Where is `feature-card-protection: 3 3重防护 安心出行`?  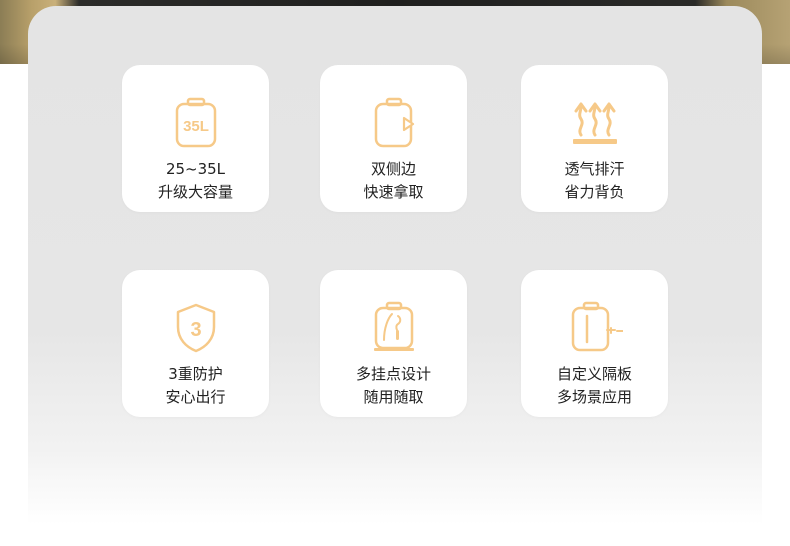
feature-card-protection: 3 3重防护 安心出行 is located at coordinates (195, 343).